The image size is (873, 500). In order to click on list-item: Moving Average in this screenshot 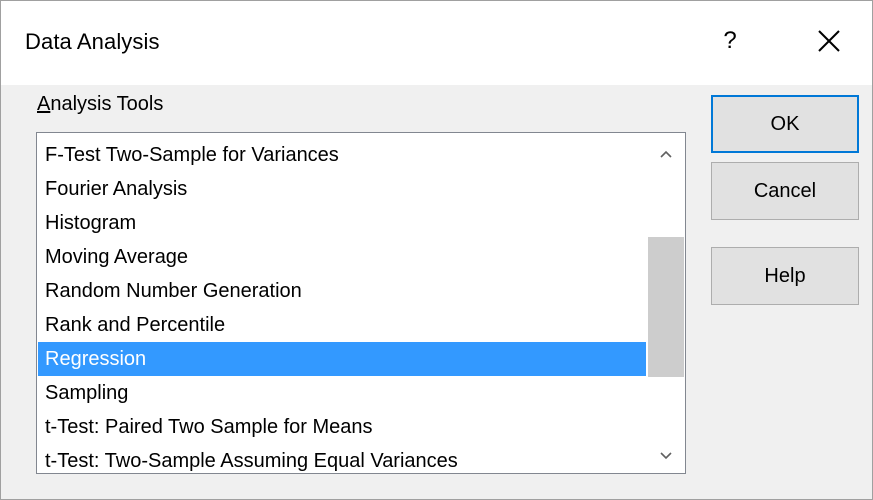, I will do `click(342, 257)`.